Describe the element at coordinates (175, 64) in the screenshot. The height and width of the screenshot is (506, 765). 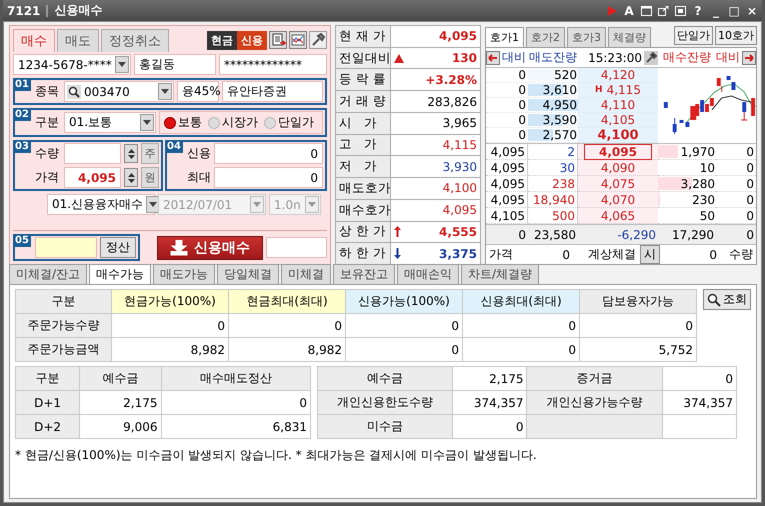
I see `account-name-field: 홍길동` at that location.